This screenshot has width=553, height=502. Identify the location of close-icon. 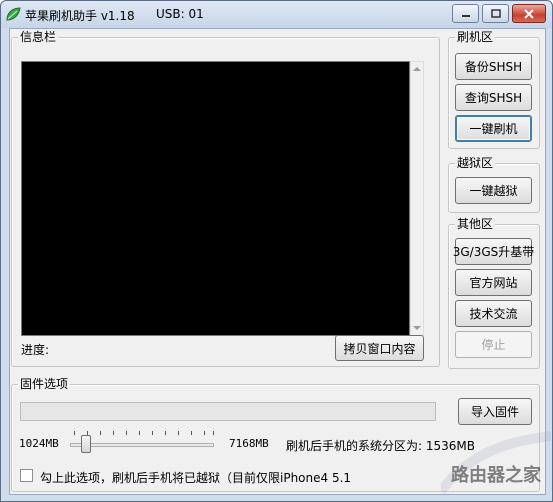
(529, 13).